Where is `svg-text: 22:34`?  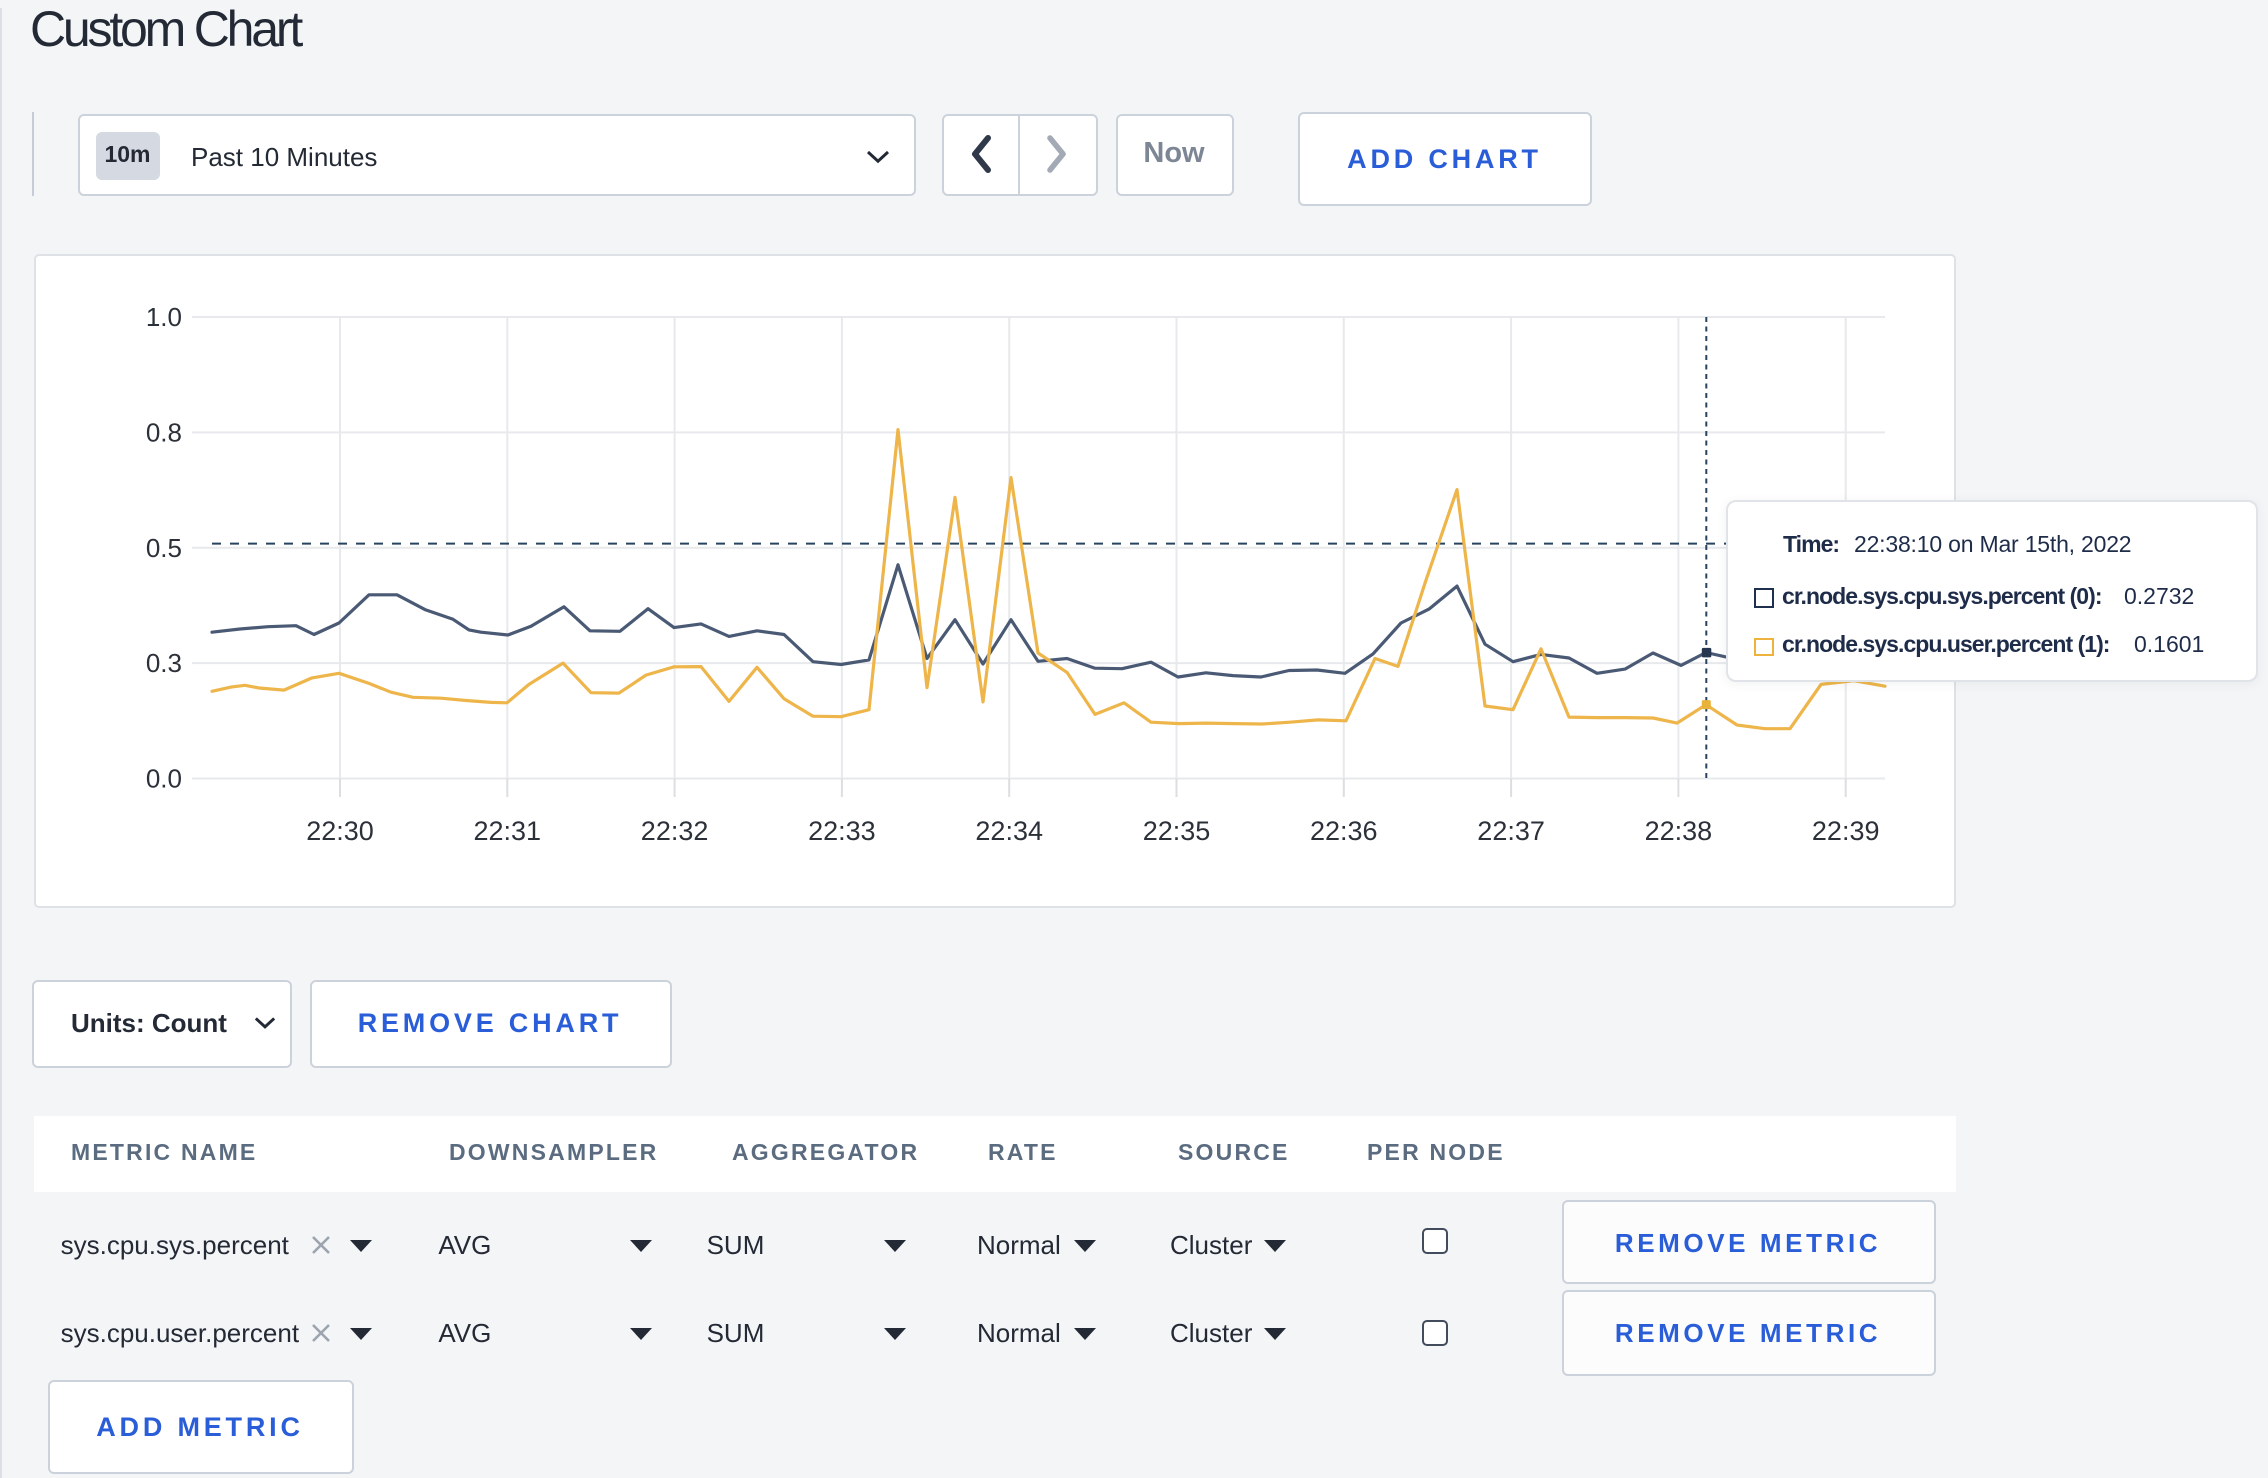
svg-text: 22:34 is located at coordinates (1008, 830).